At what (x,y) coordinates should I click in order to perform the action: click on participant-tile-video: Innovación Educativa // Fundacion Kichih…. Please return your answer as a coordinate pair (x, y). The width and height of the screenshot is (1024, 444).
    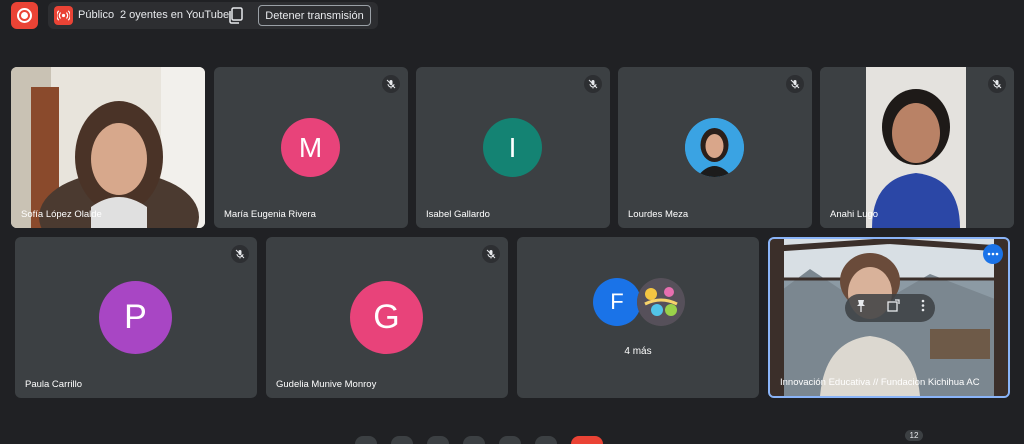
    Looking at the image, I should click on (889, 317).